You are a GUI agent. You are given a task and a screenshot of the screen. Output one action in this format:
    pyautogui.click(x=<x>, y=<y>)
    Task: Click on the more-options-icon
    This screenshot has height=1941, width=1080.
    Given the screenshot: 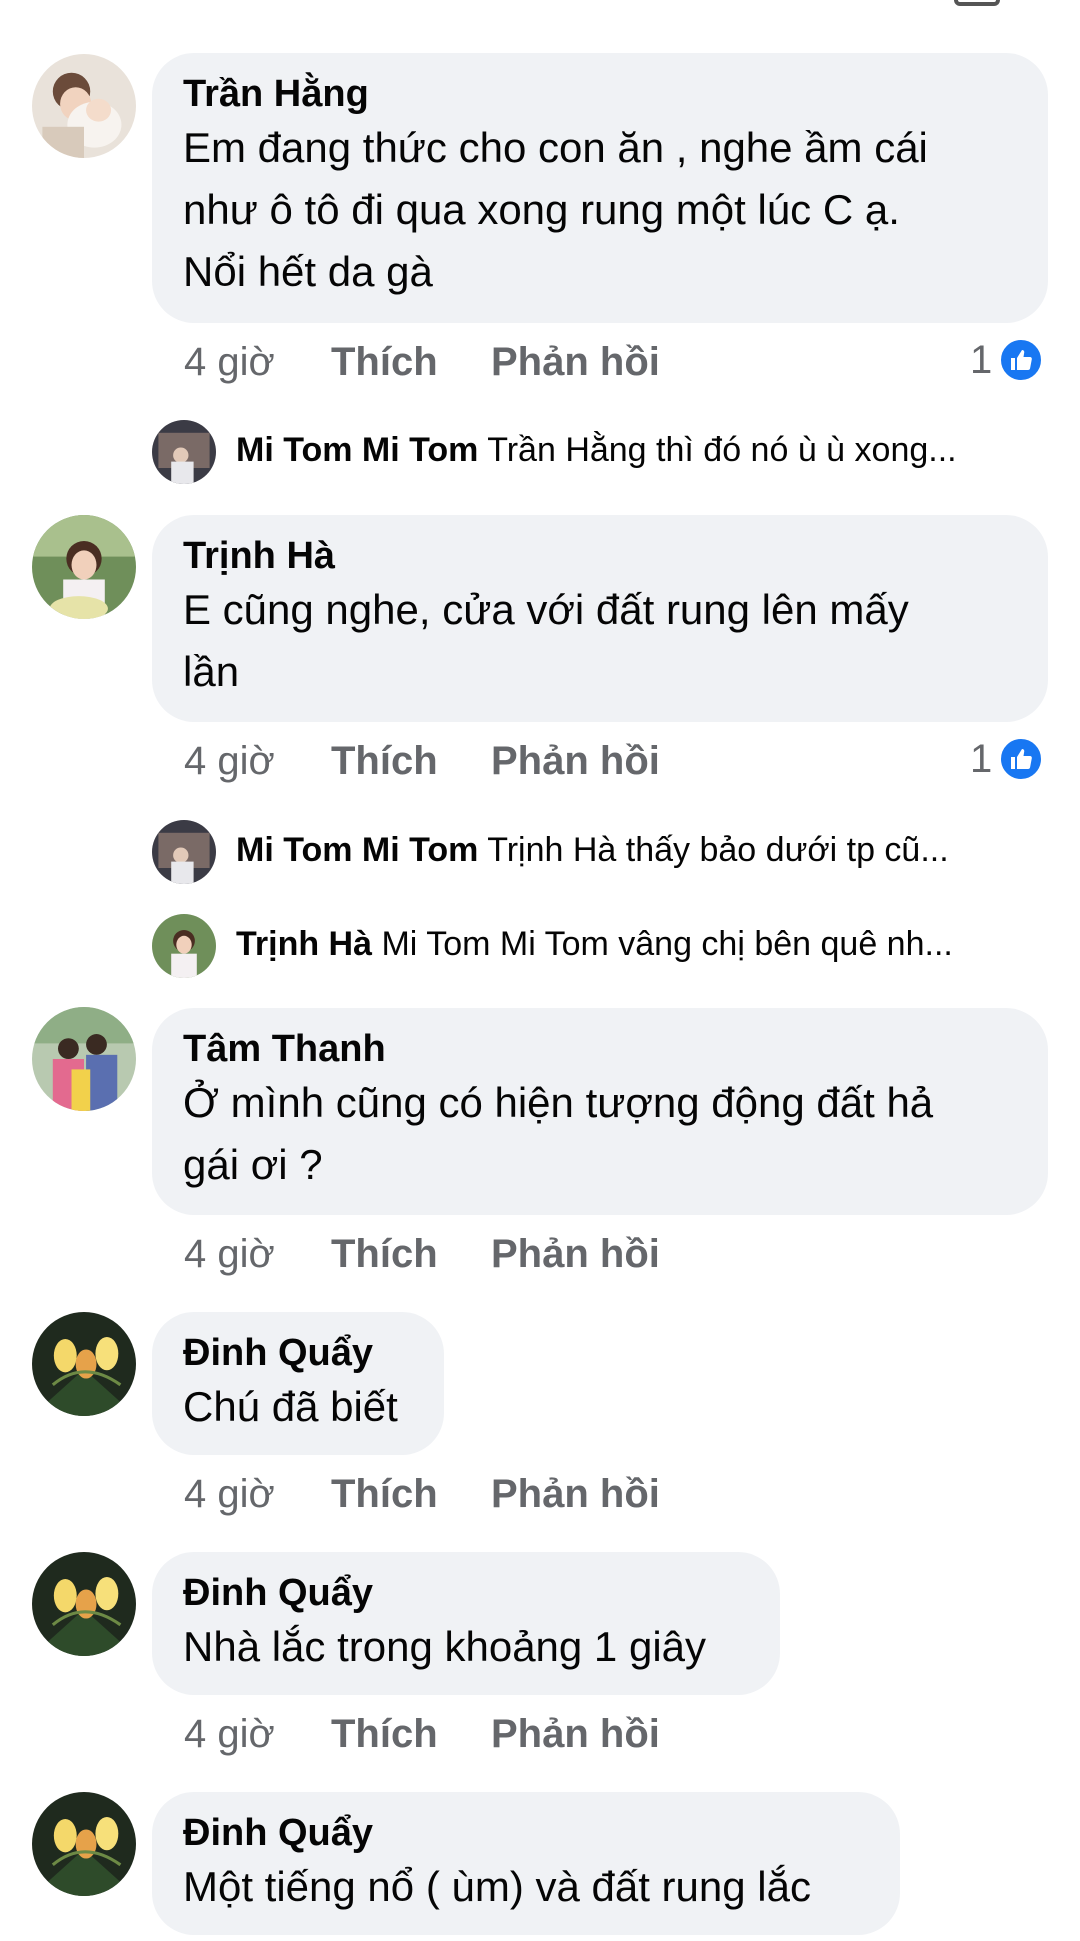 What is the action you would take?
    pyautogui.click(x=977, y=3)
    